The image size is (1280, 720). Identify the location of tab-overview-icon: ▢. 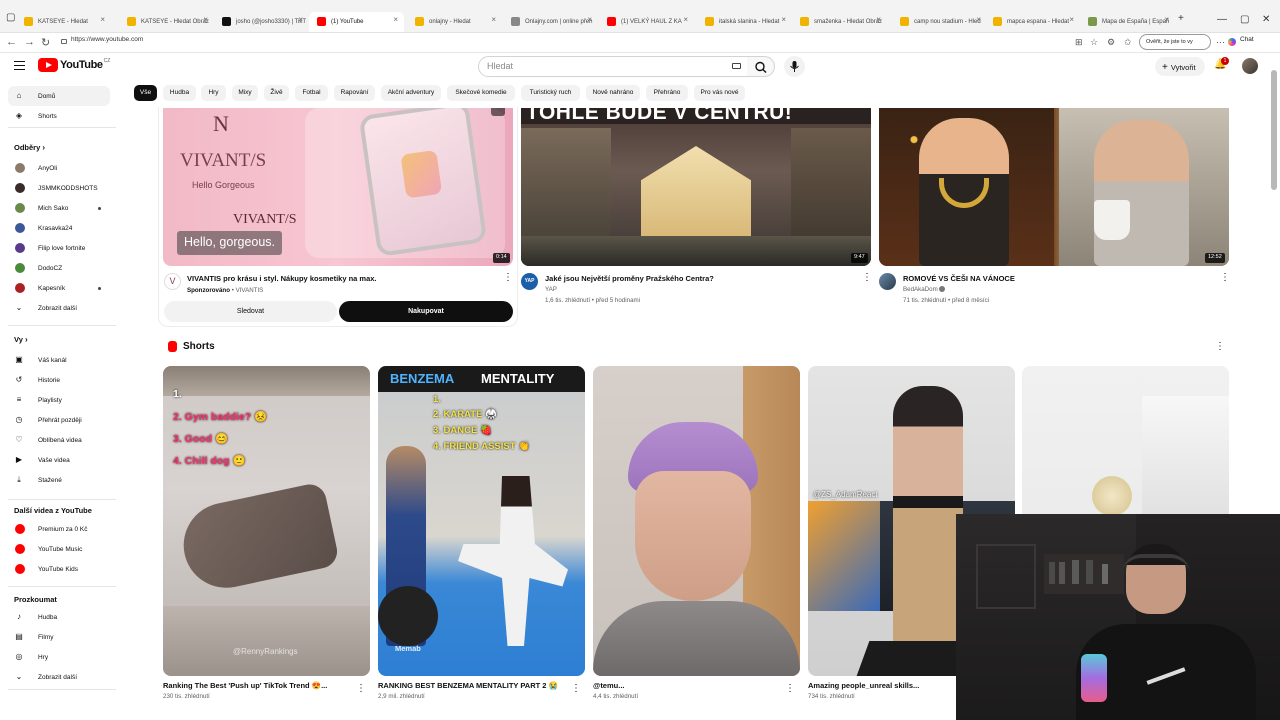
(10, 17).